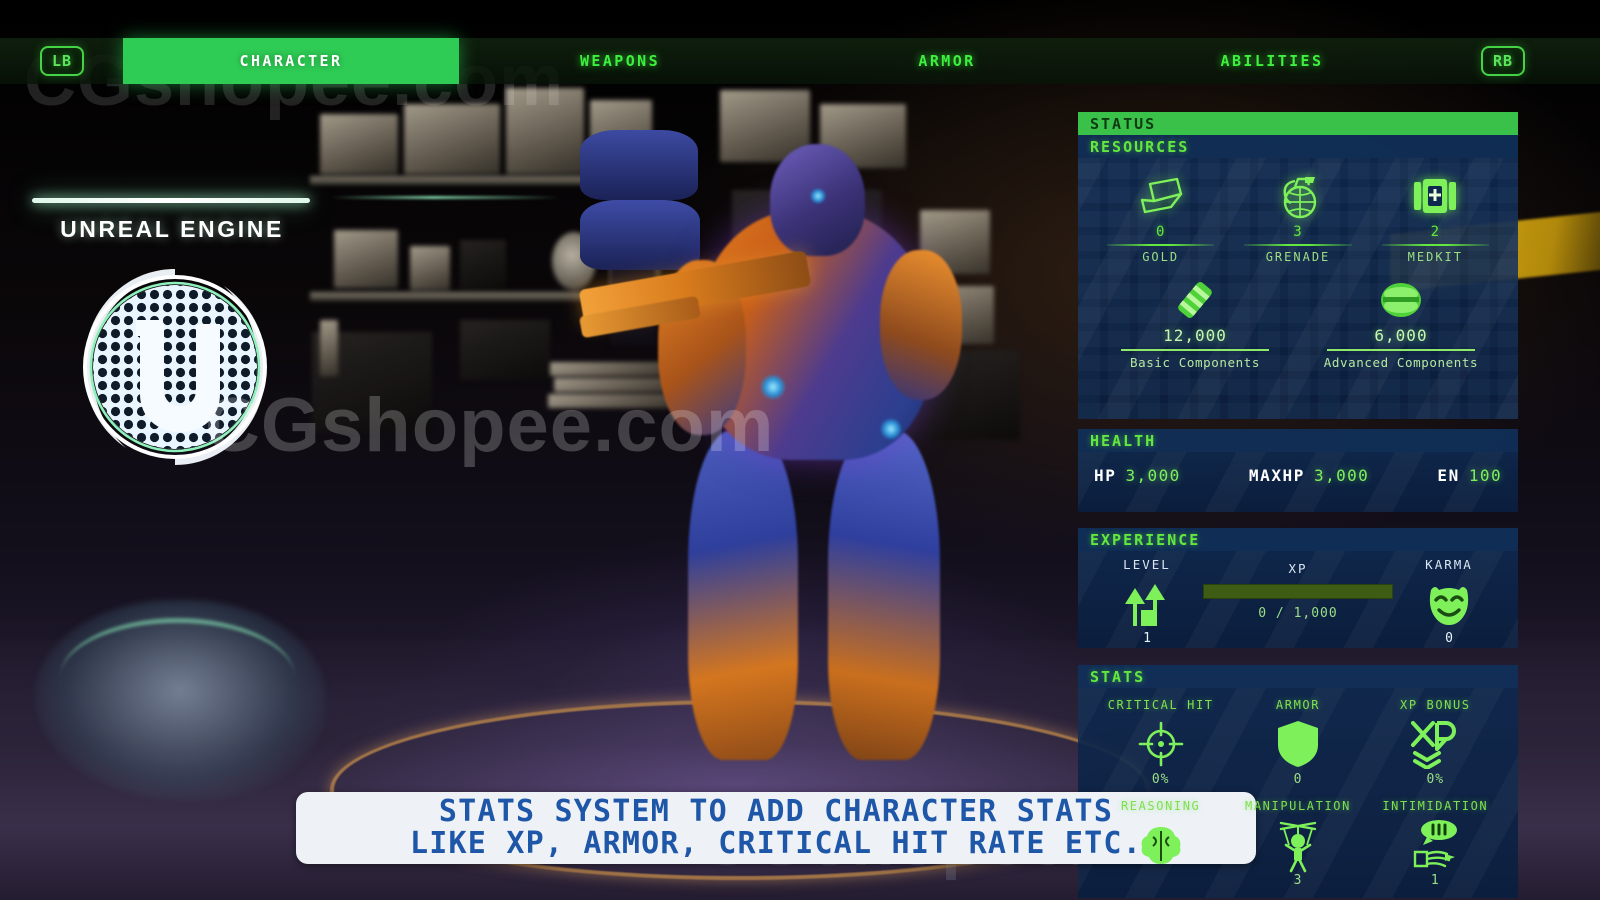 This screenshot has width=1600, height=900. Describe the element at coordinates (62, 61) in the screenshot. I see `left-bumper-button: LB` at that location.